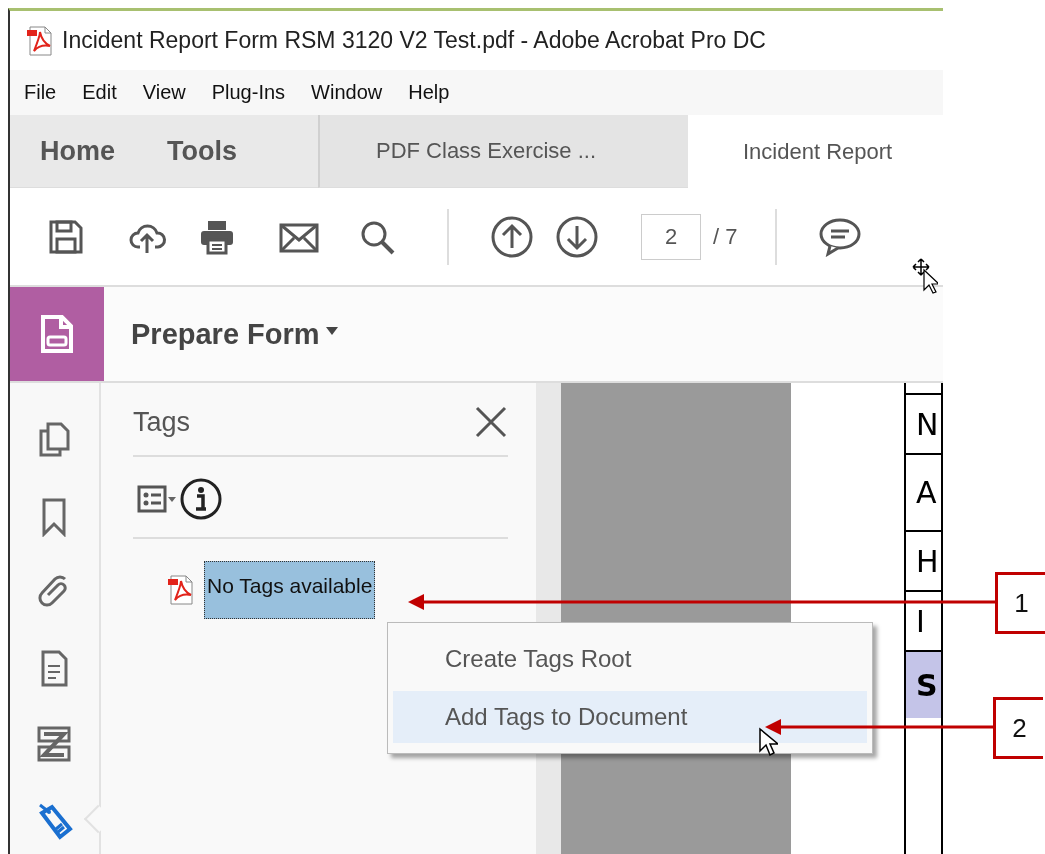 Image resolution: width=1045 pixels, height=854 pixels. Describe the element at coordinates (1018, 728) in the screenshot. I see `callout-number: 2` at that location.